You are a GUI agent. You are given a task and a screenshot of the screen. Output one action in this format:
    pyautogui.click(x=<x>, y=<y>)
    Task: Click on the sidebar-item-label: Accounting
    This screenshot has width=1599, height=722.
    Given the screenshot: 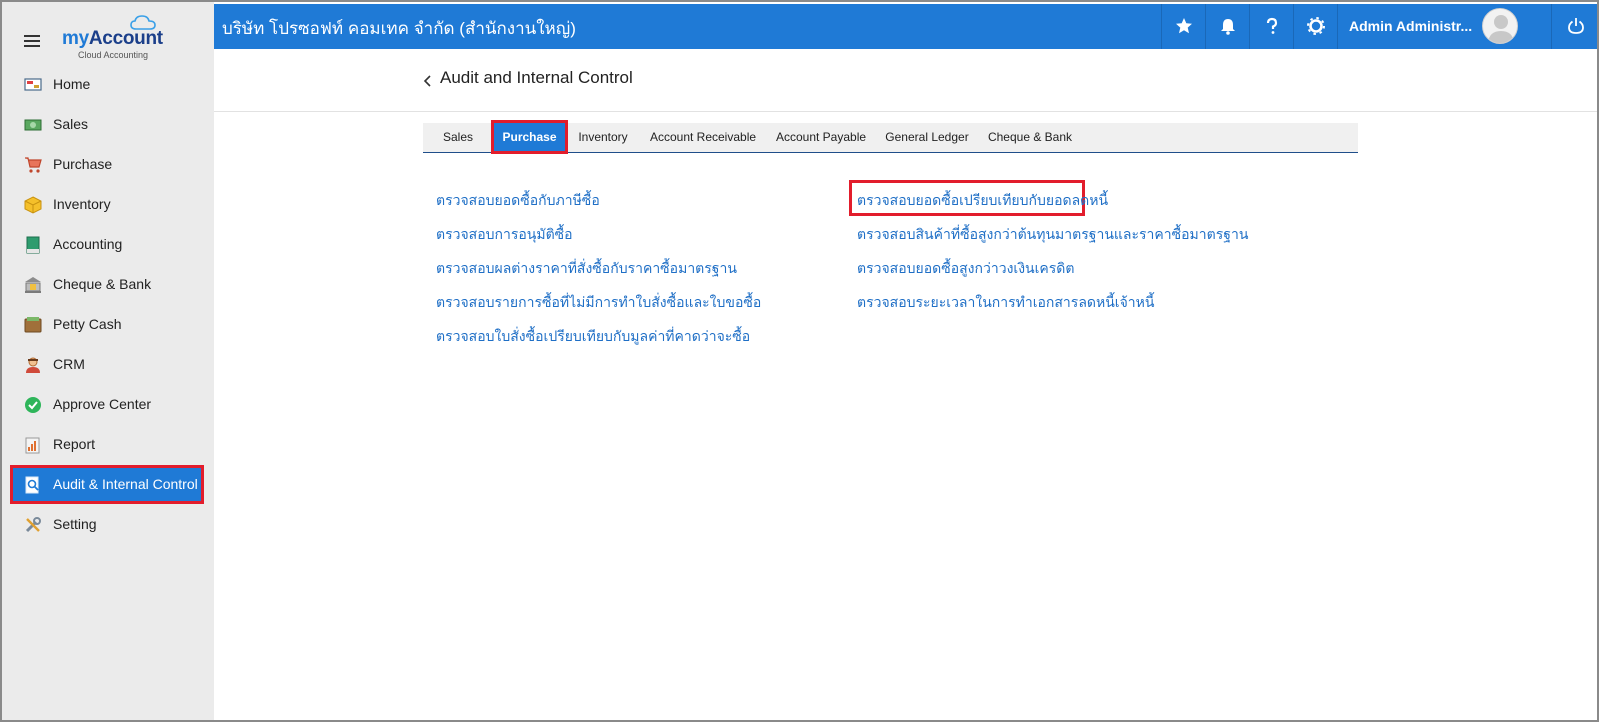 What is the action you would take?
    pyautogui.click(x=88, y=244)
    